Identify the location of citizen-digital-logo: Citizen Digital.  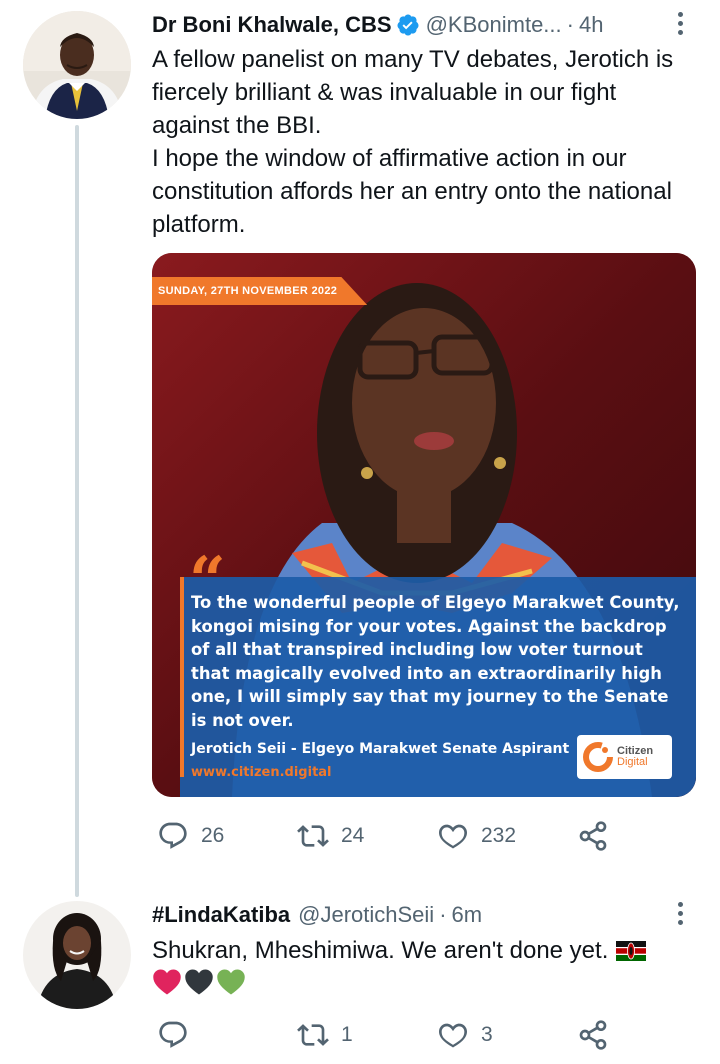
(624, 757).